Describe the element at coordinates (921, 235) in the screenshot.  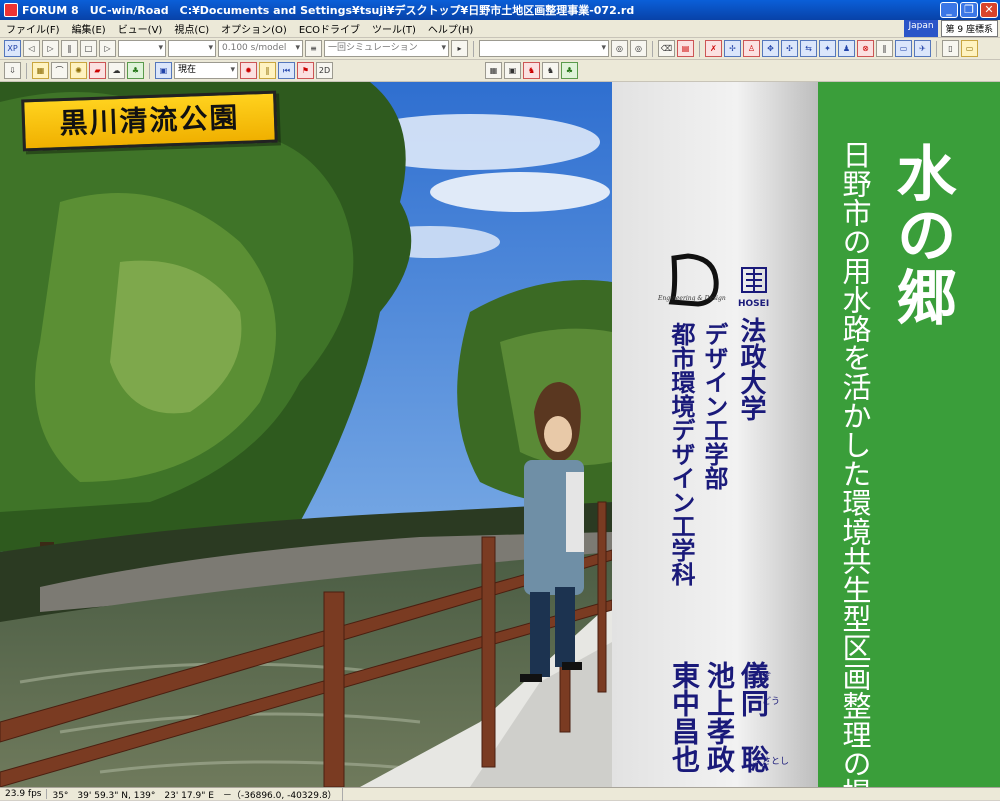
I see `project-title: 水の郷` at that location.